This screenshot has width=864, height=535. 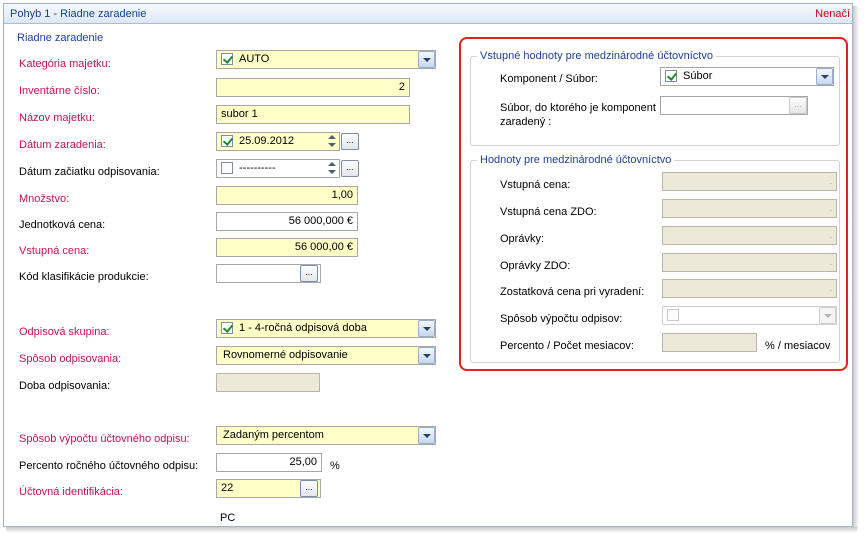 What do you see at coordinates (254, 59) in the screenshot?
I see `kategoria-value: AUTO` at bounding box center [254, 59].